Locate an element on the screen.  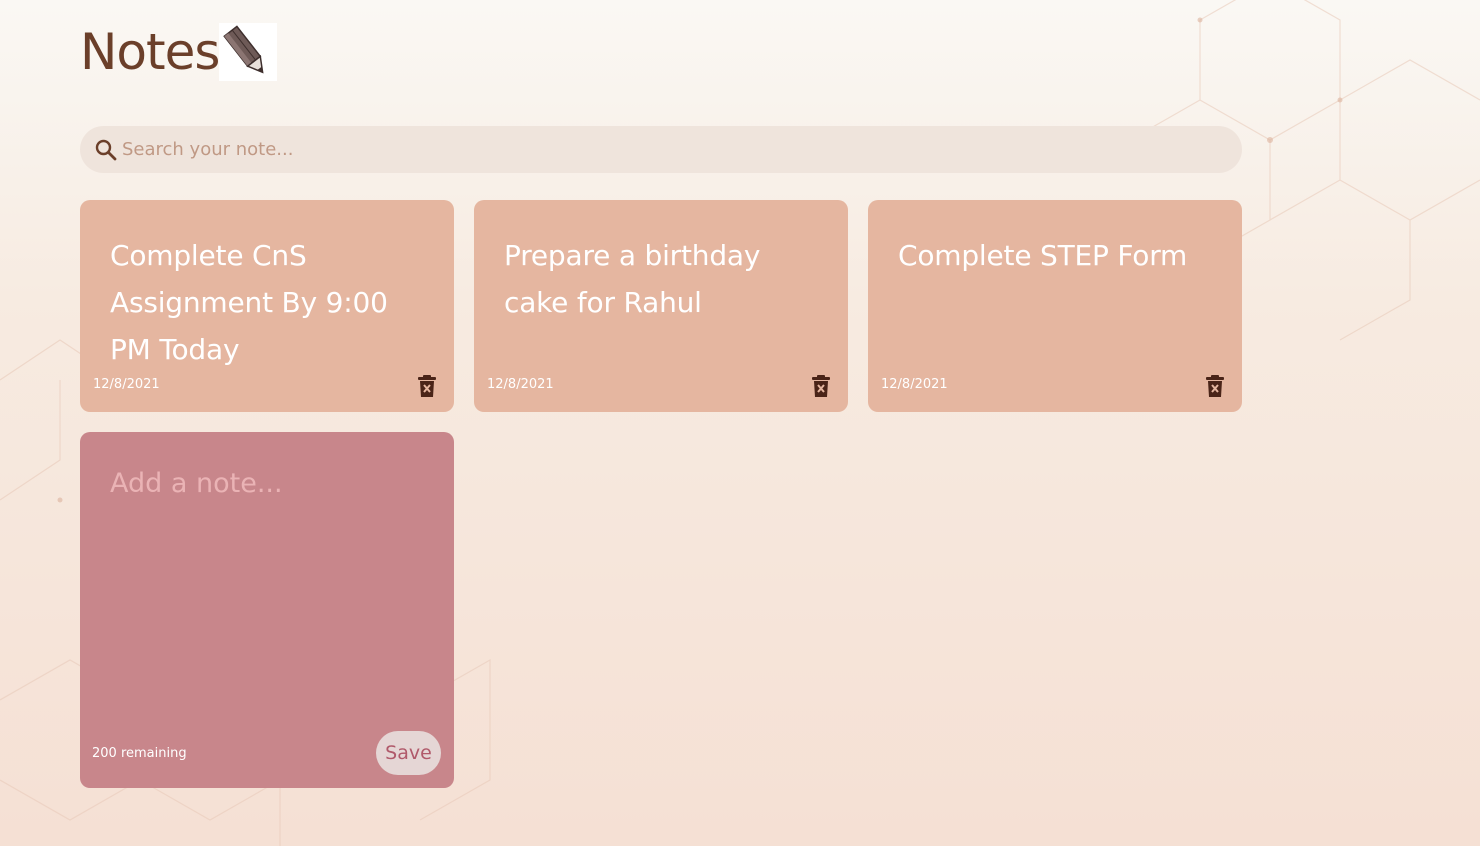
search-icon is located at coordinates (106, 150).